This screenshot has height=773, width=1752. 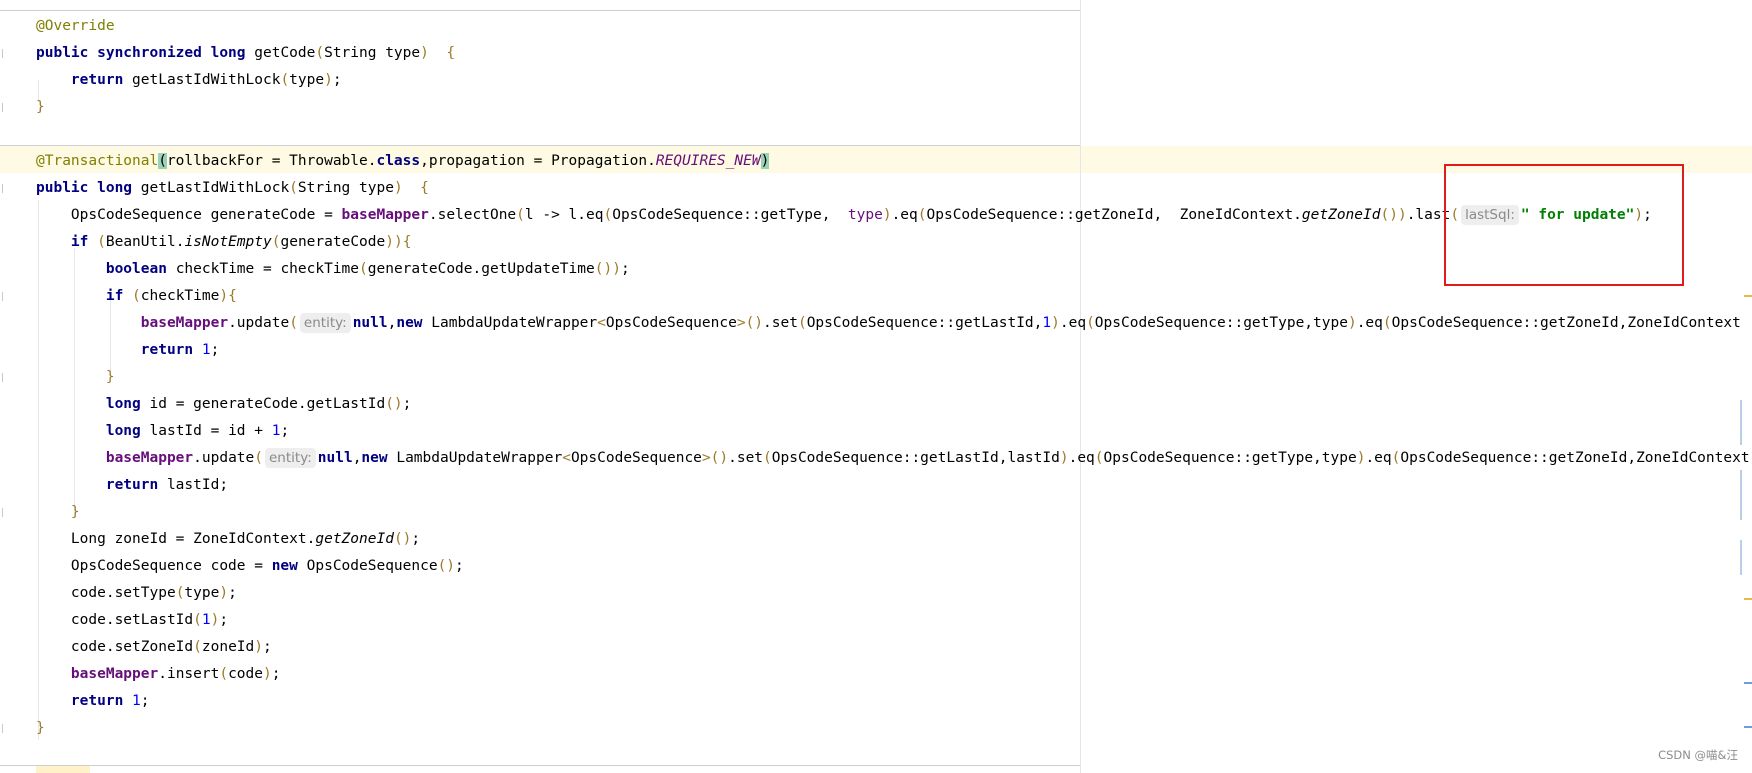 I want to click on code-line: long id = generateCode.getLastId();, so click(x=876, y=404).